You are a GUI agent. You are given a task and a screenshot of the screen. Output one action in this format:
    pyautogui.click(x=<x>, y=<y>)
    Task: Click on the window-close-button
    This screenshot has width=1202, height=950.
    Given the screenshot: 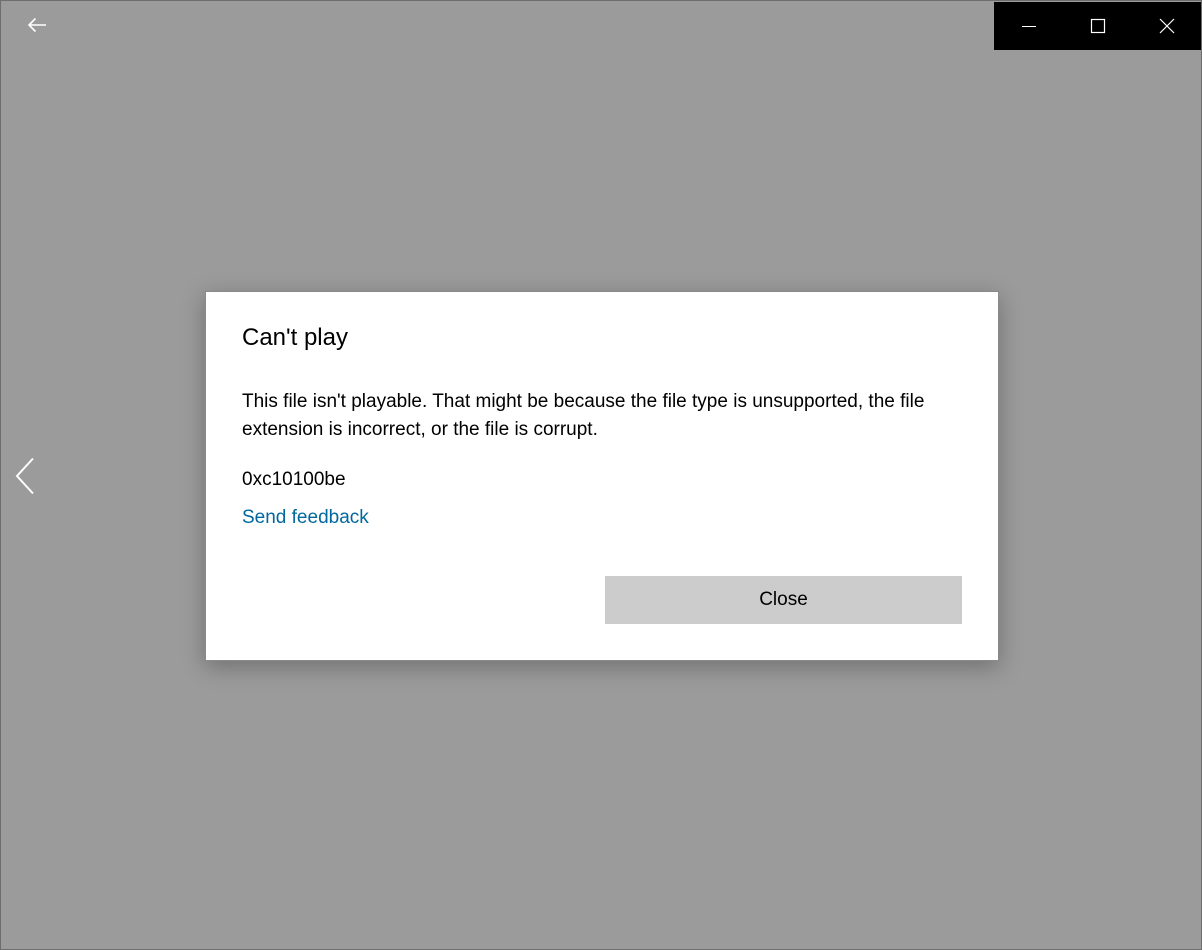 What is the action you would take?
    pyautogui.click(x=1166, y=26)
    